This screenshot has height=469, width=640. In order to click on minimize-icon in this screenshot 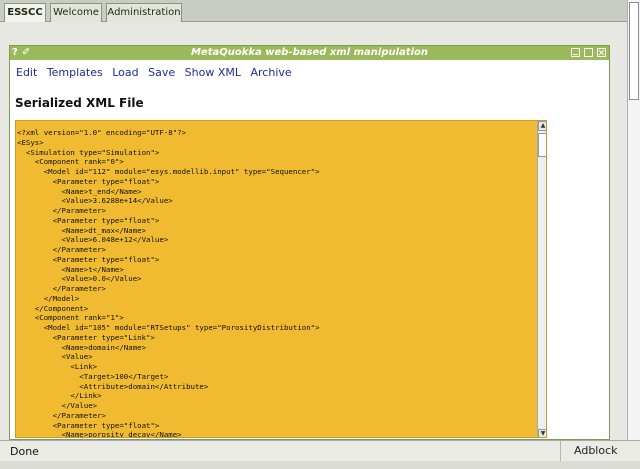, I will do `click(575, 52)`.